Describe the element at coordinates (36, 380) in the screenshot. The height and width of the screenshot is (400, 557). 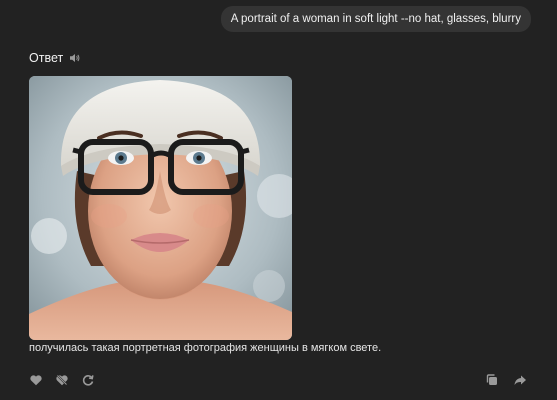
I see `heart-icon` at that location.